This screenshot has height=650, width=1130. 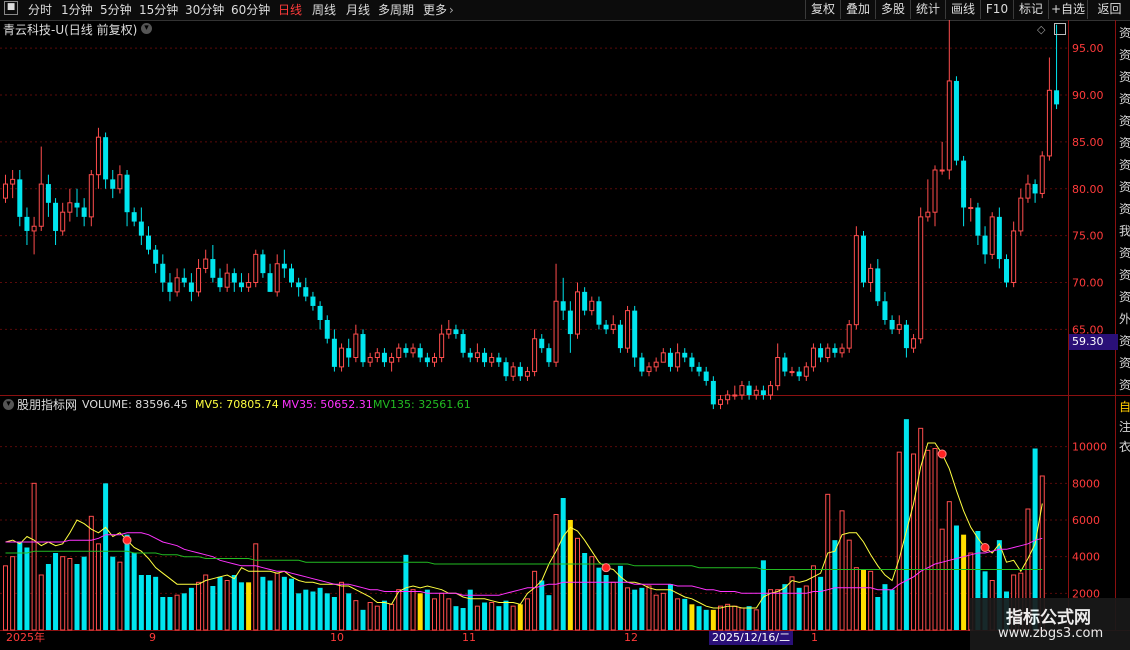 I want to click on period-tab-weekly: 周线, so click(x=324, y=10).